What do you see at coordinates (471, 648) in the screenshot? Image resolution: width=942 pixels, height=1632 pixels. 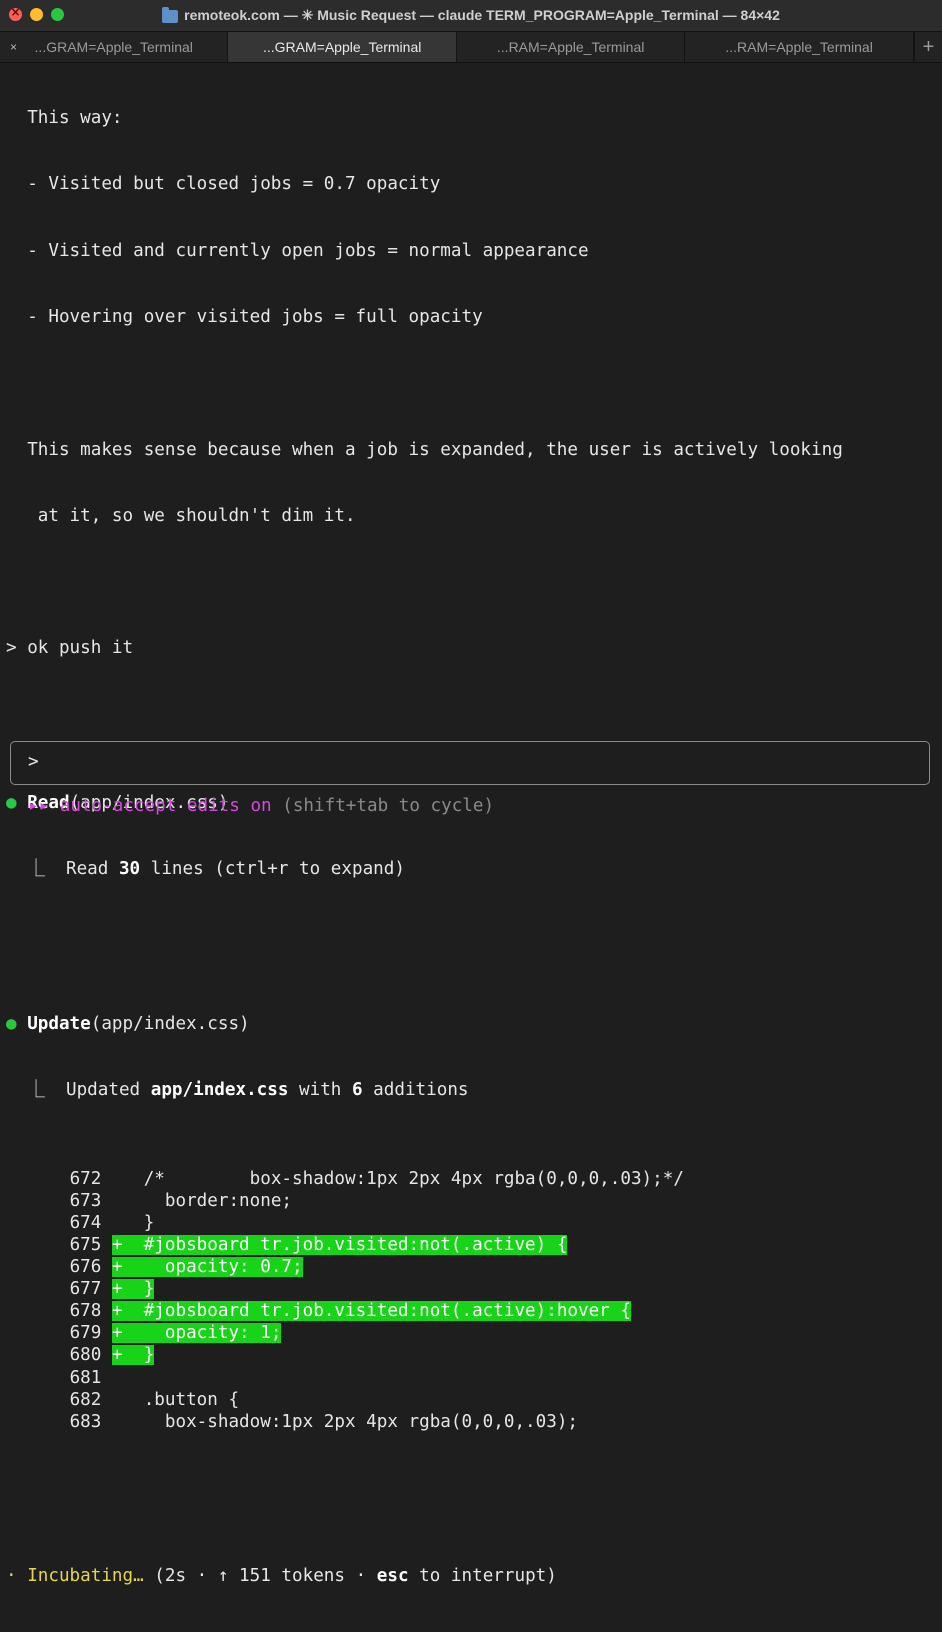 I see `user-prompt-line: > ok push it` at bounding box center [471, 648].